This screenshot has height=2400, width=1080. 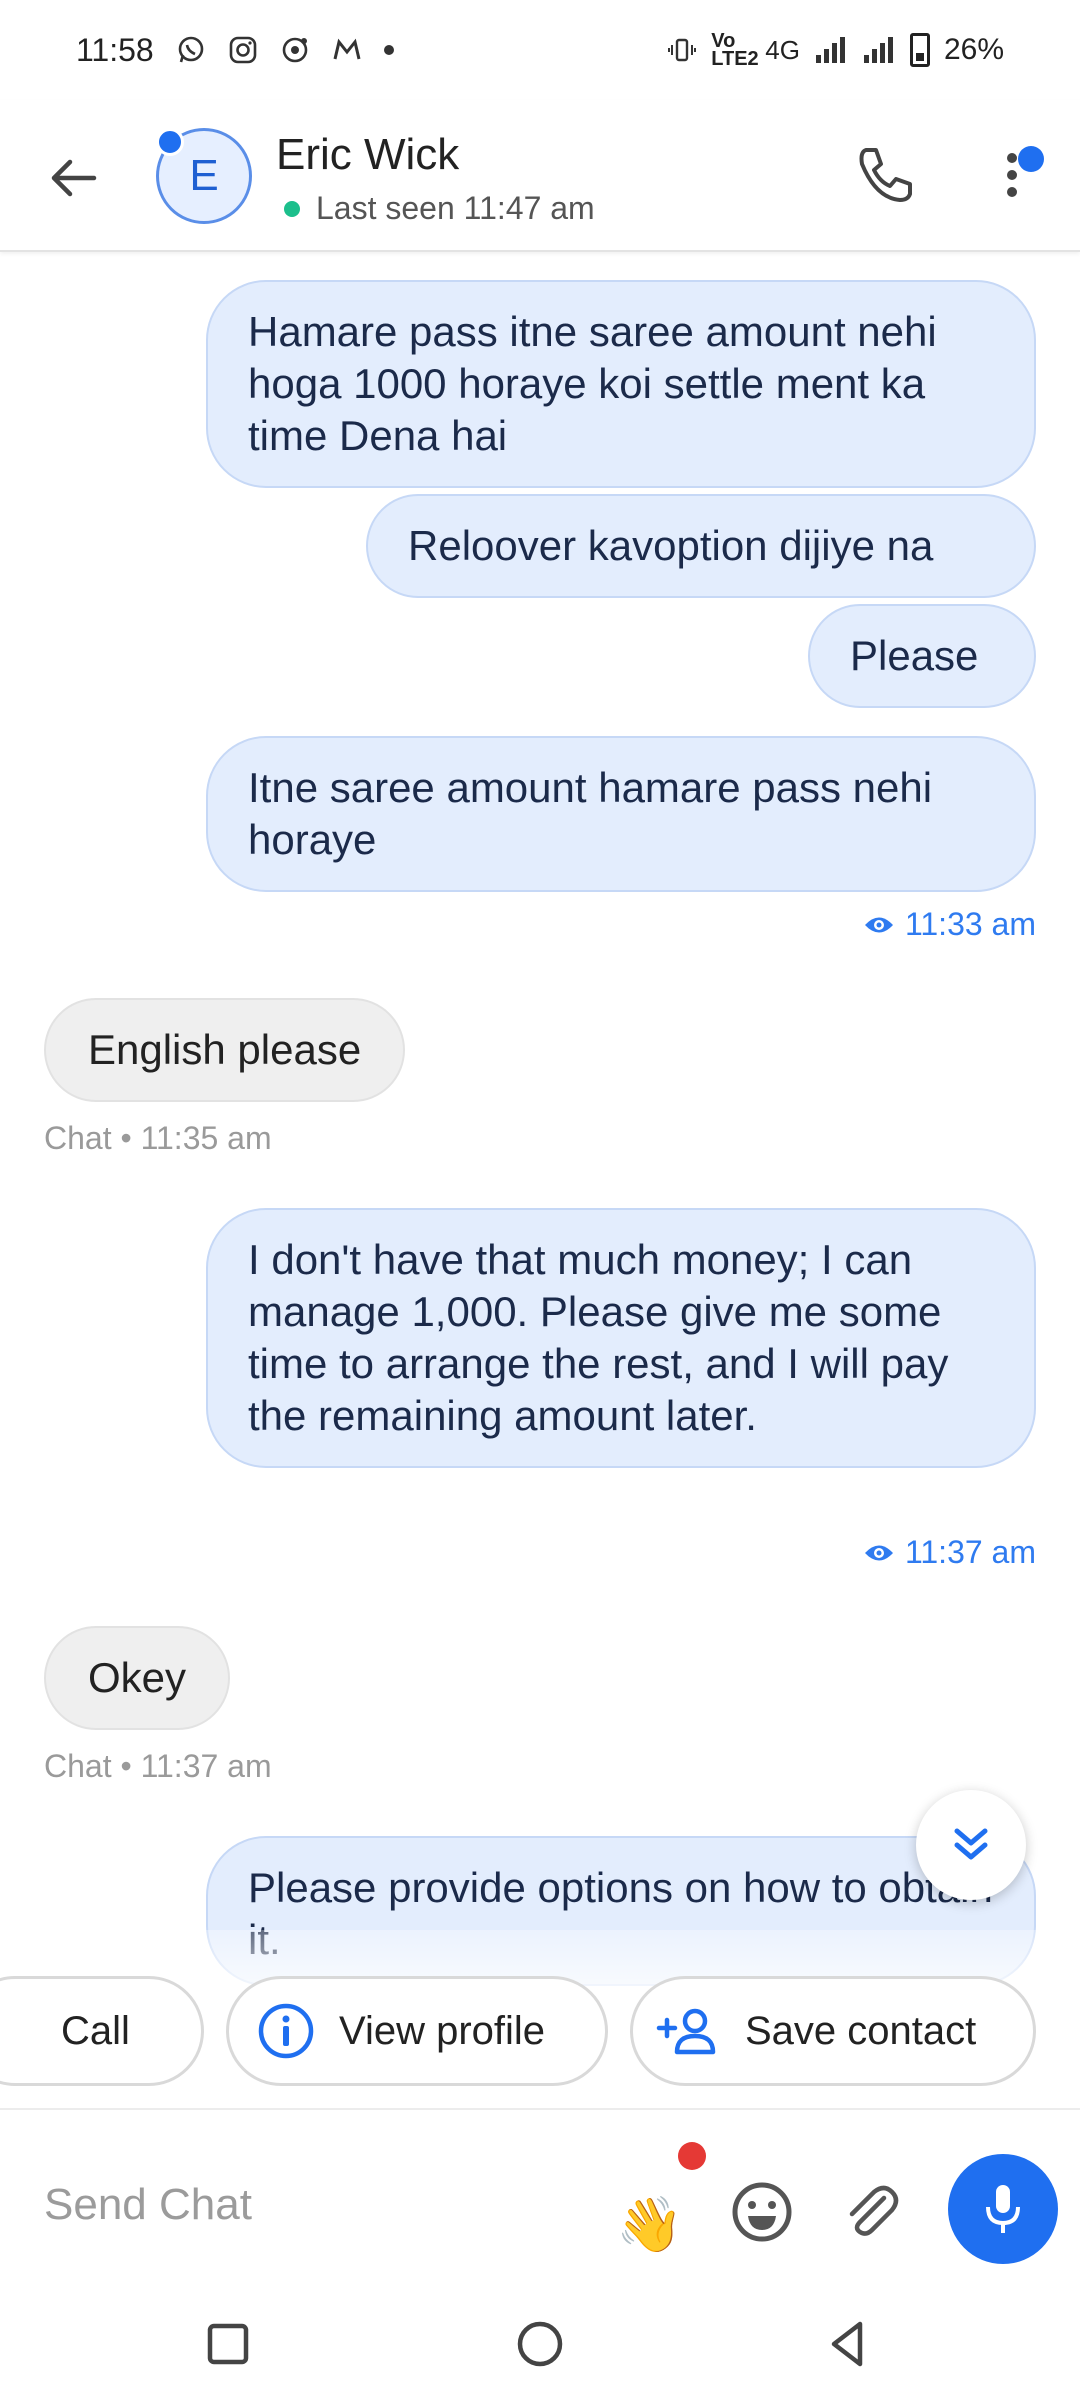 I want to click on status-time: 11:58, so click(x=115, y=49).